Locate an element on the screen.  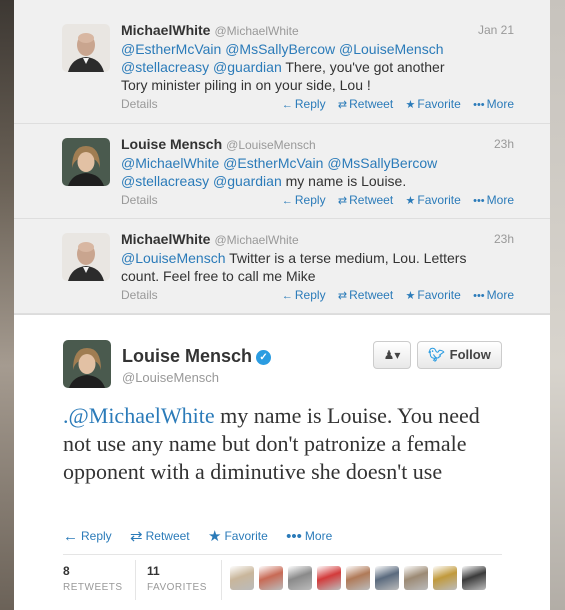
person-icon: ♟▾ is located at coordinates (392, 355).